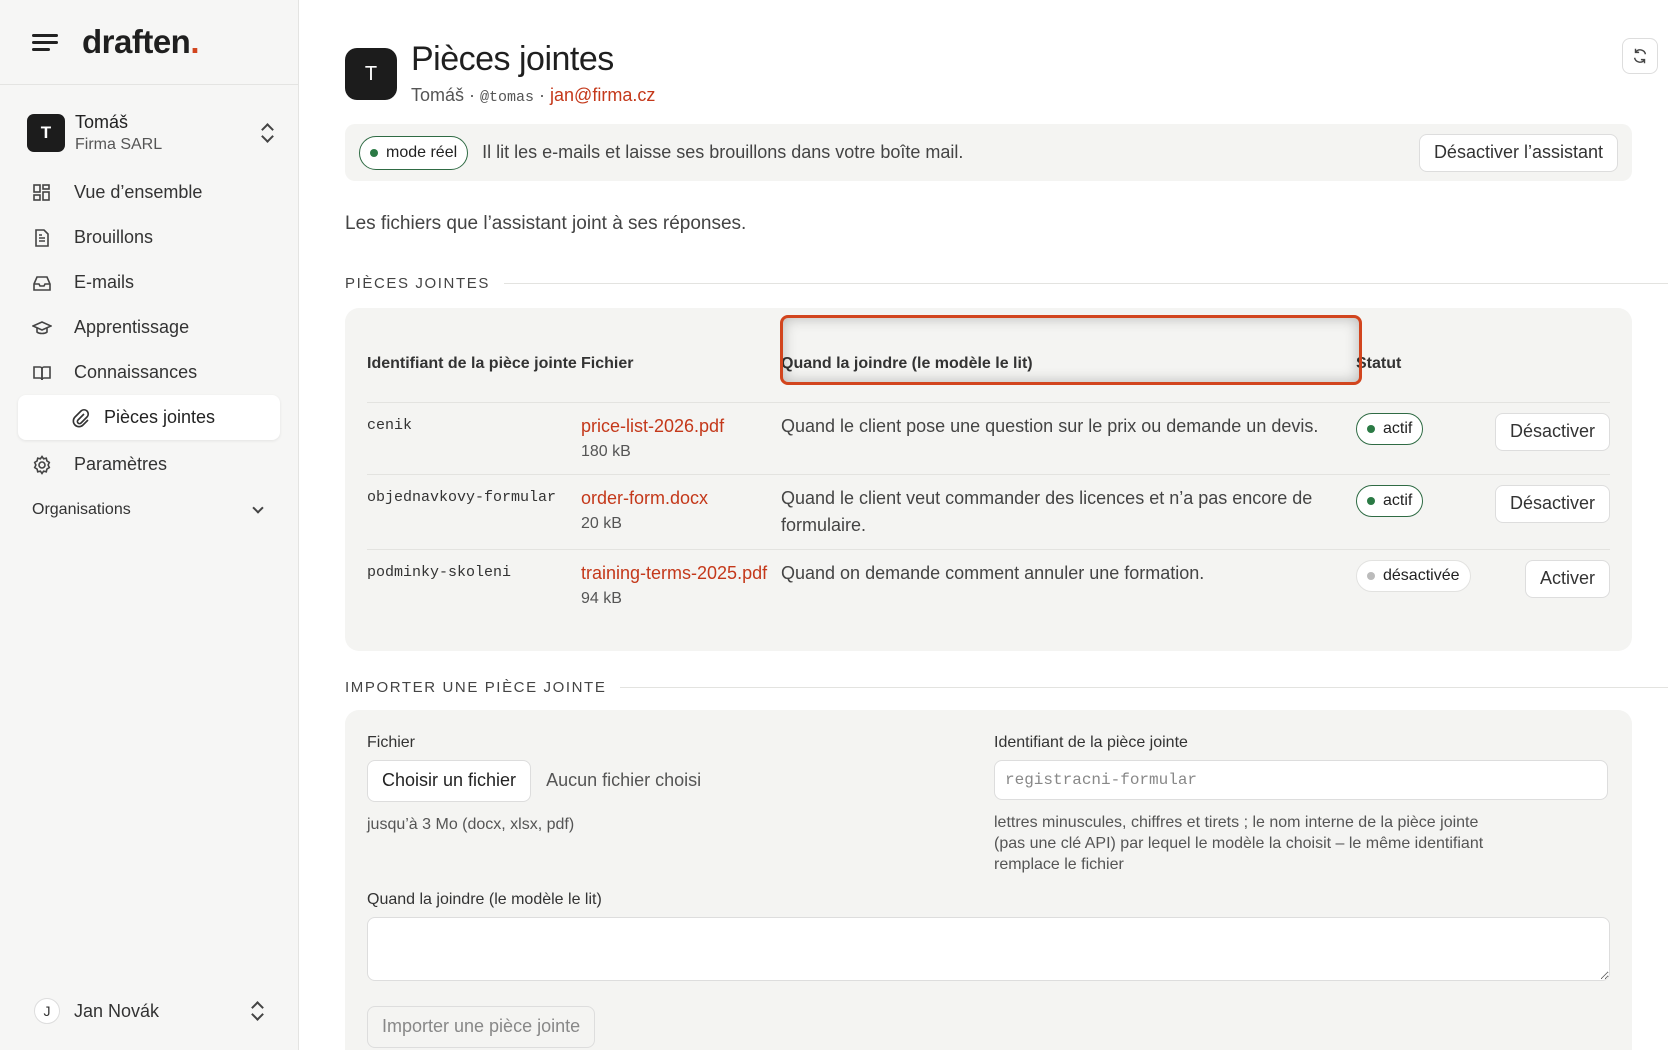 Image resolution: width=1680 pixels, height=1050 pixels. I want to click on sidebar-item-emails: E-mails, so click(149, 282).